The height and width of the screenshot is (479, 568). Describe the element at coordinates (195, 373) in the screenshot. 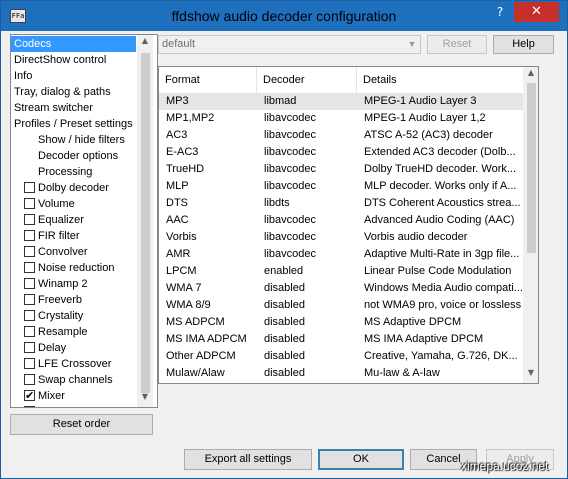

I see `format-cell: Mulaw/Alaw` at that location.